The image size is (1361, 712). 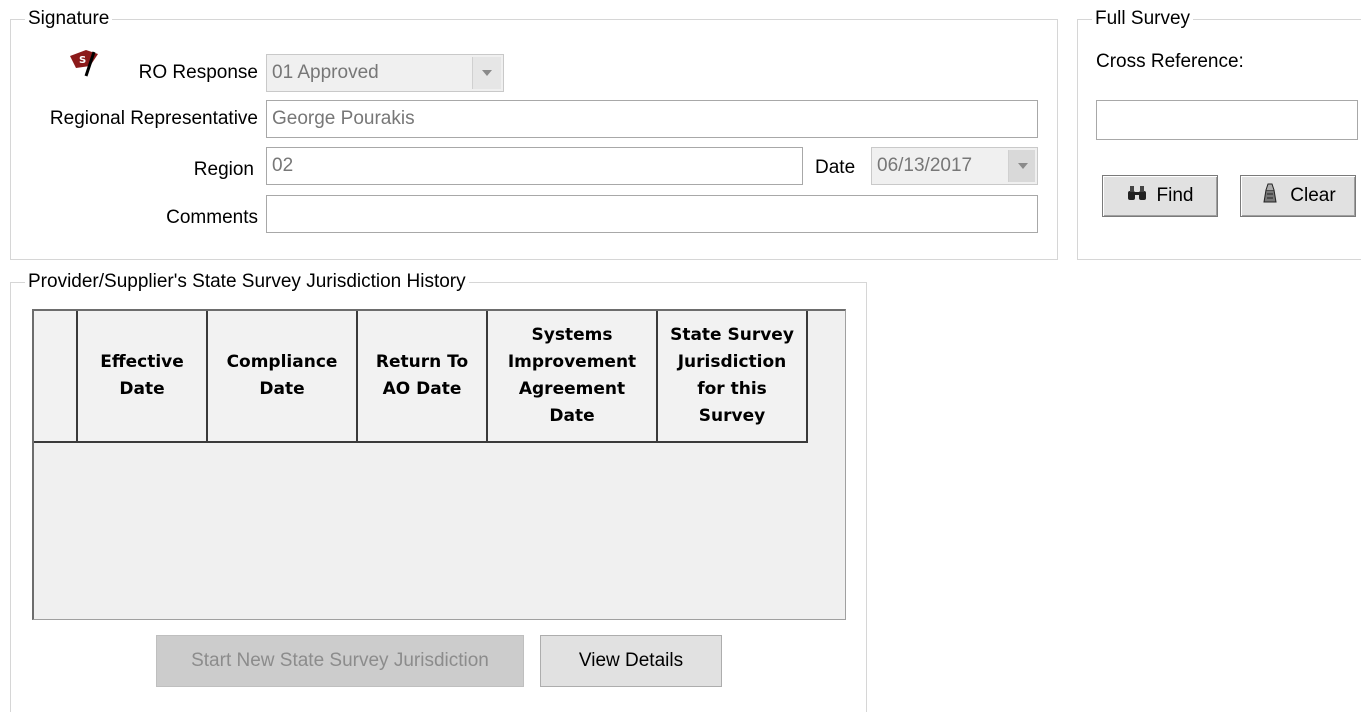 What do you see at coordinates (1313, 195) in the screenshot?
I see `clear-button-label: Clear` at bounding box center [1313, 195].